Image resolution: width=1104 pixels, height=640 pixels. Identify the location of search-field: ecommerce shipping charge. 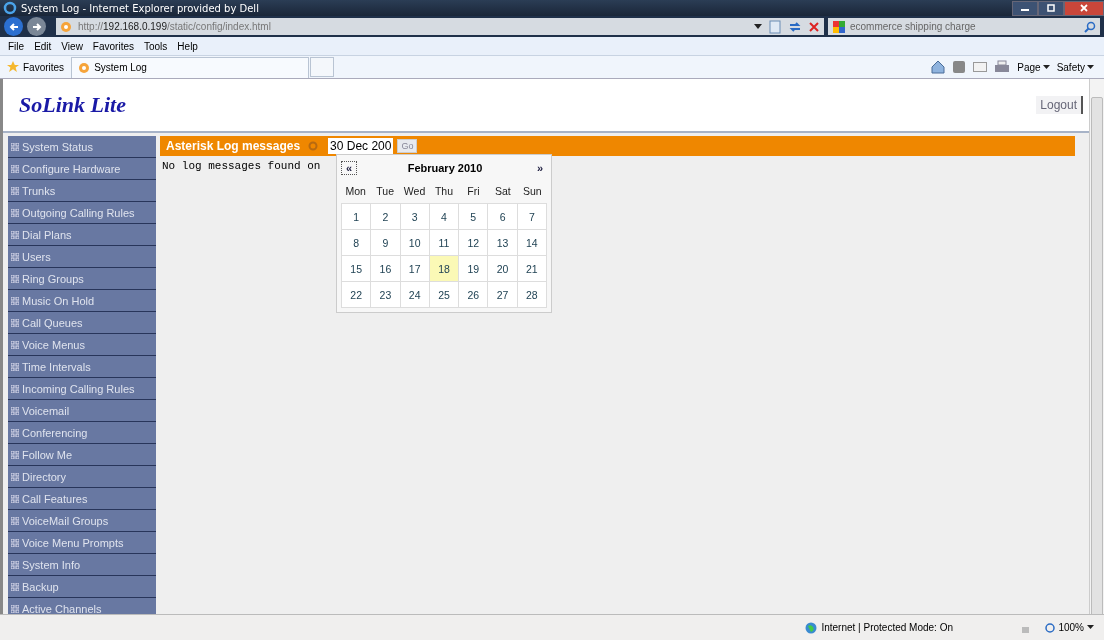
(964, 26).